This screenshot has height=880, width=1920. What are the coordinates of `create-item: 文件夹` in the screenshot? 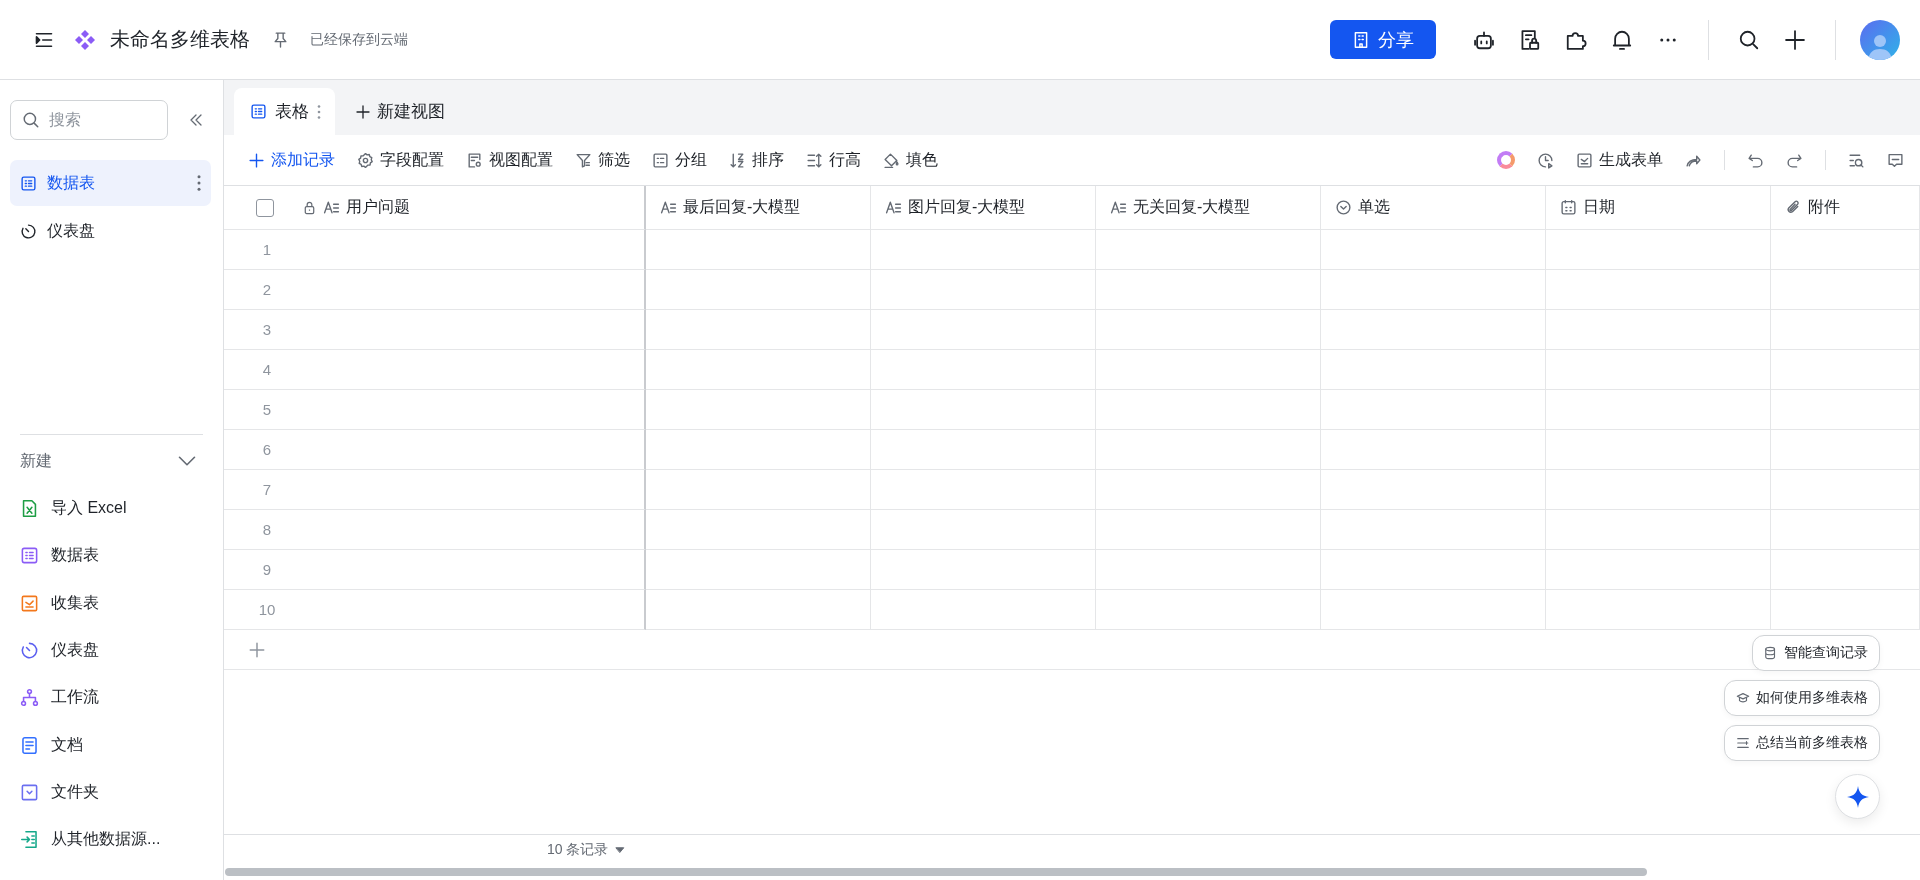 It's located at (110, 792).